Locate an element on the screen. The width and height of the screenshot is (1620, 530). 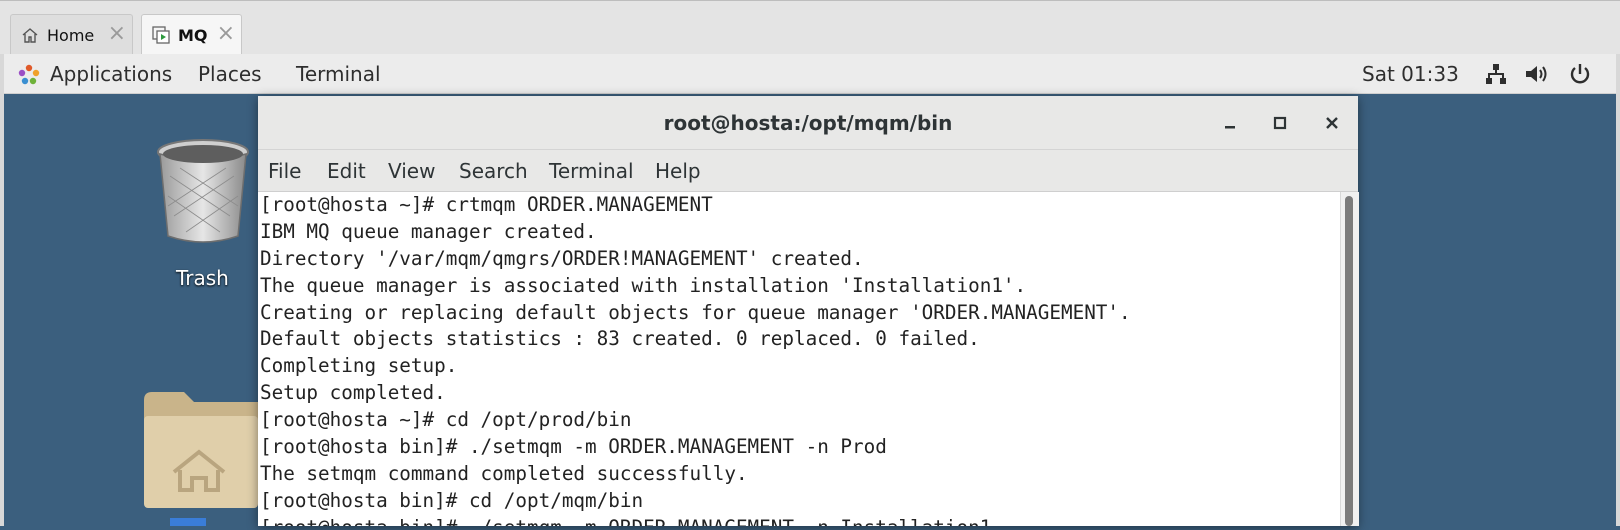
window-title: root@hosta:/opt/mqm/bin is located at coordinates (808, 123).